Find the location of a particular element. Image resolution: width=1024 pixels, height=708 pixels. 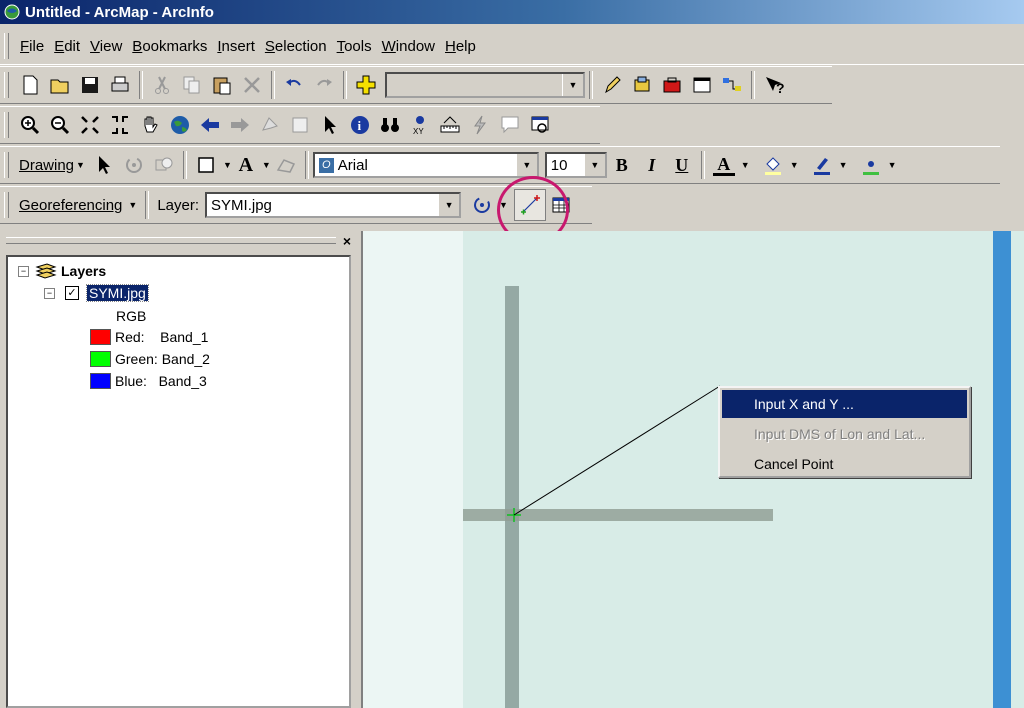

marker-color-button is located at coordinates (871, 165).